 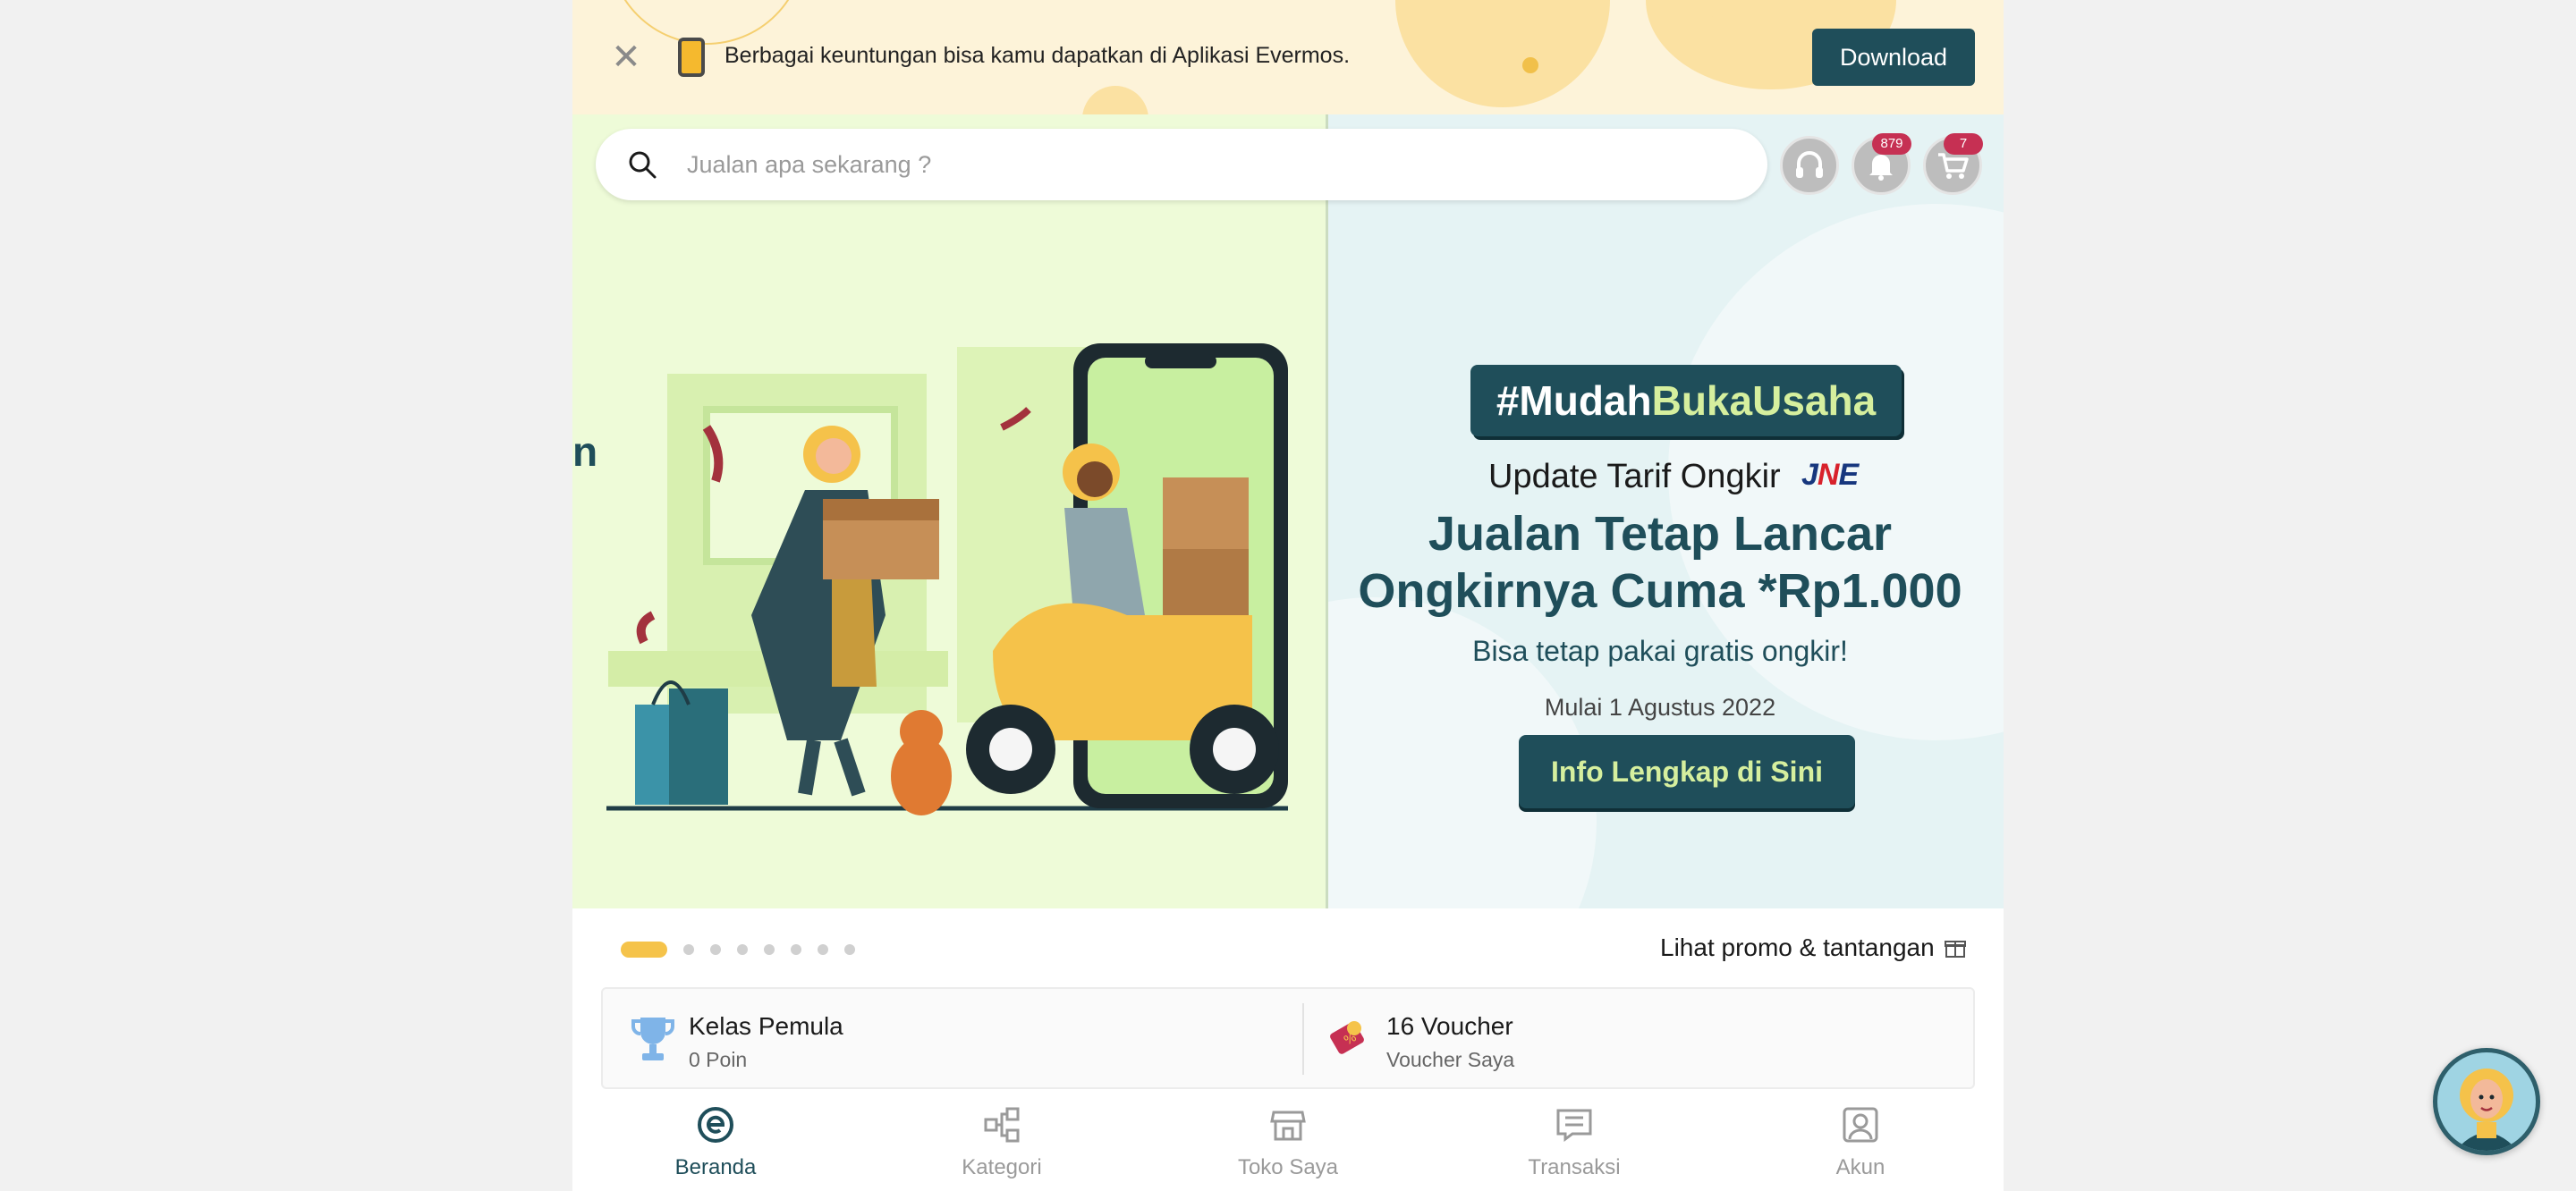 I want to click on previous-slide-edge-text: n, so click(x=585, y=451).